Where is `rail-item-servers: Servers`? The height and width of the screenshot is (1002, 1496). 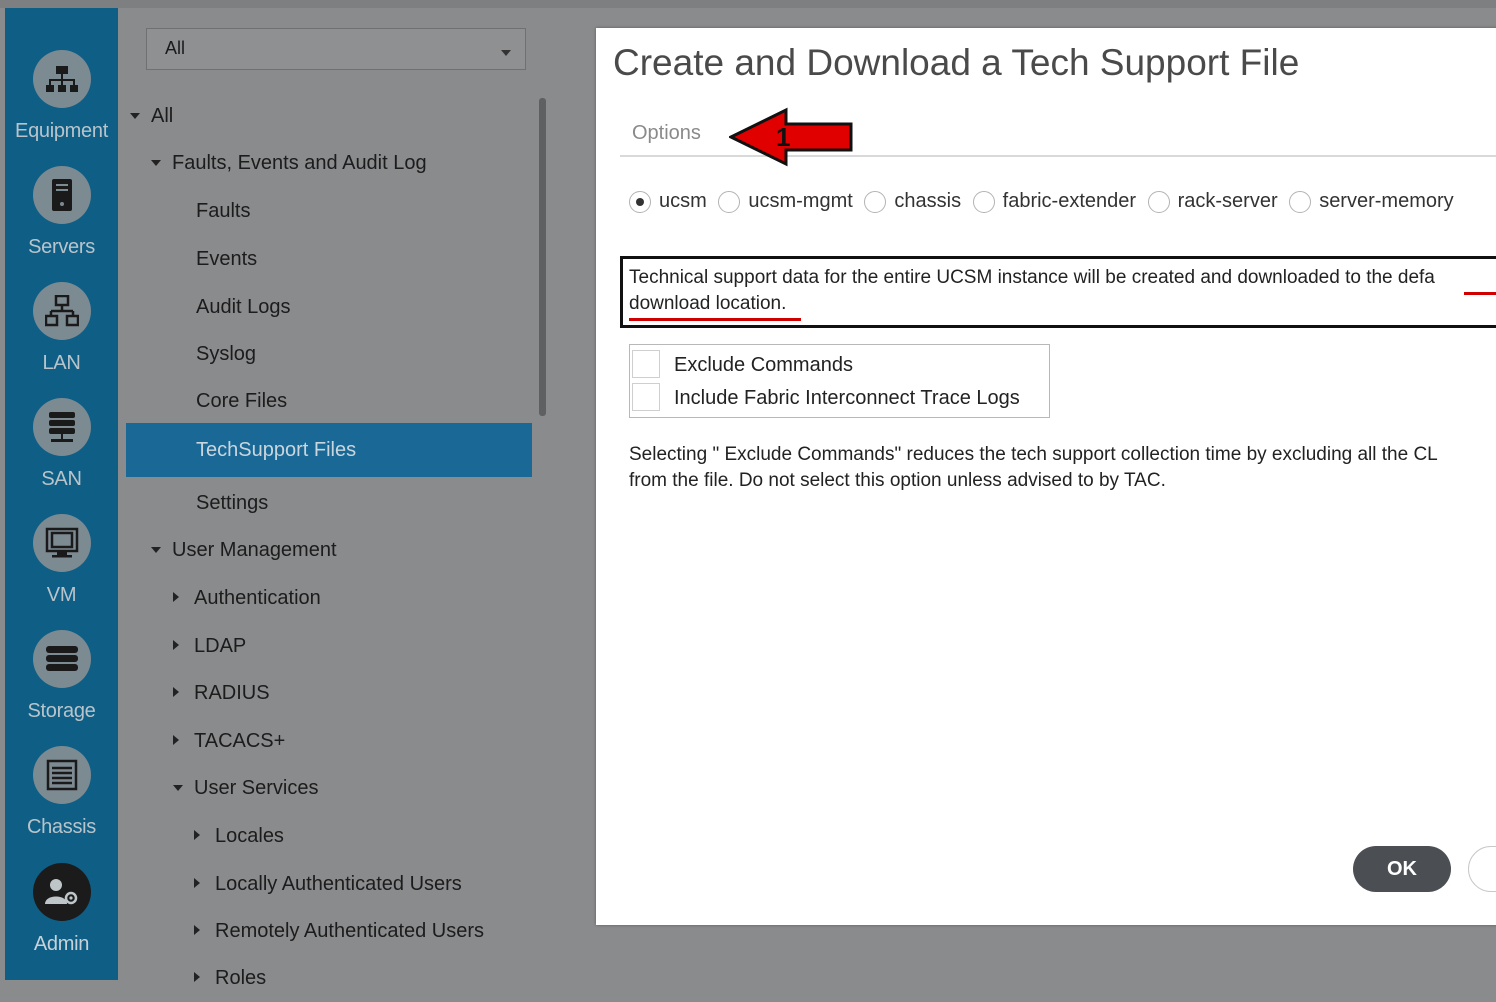
rail-item-servers: Servers is located at coordinates (61, 224).